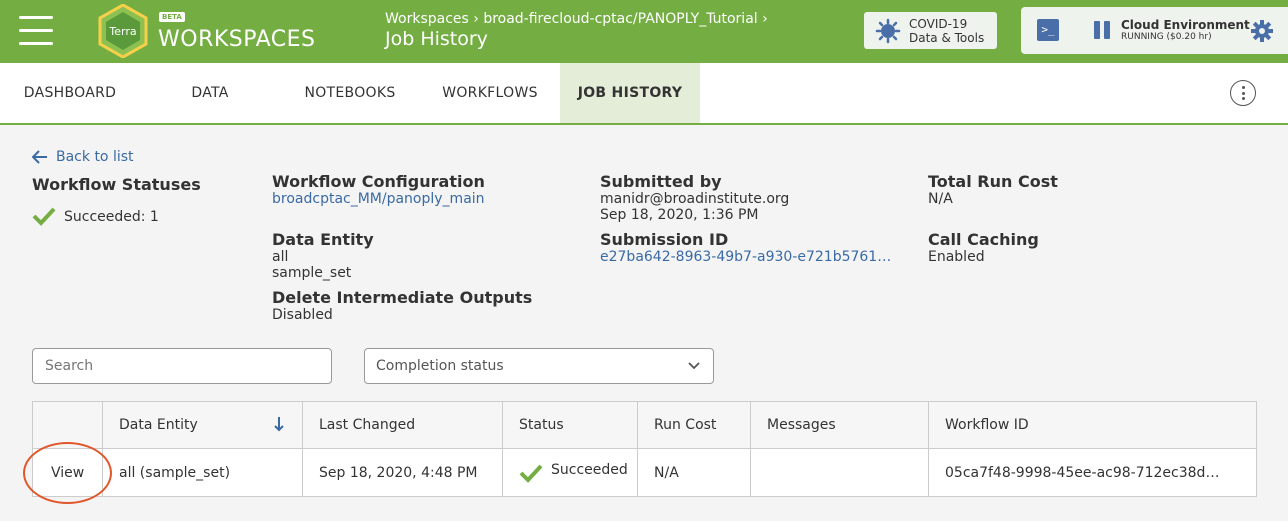  Describe the element at coordinates (378, 181) in the screenshot. I see `workflow-configuration-heading: Workflow Configuration` at that location.